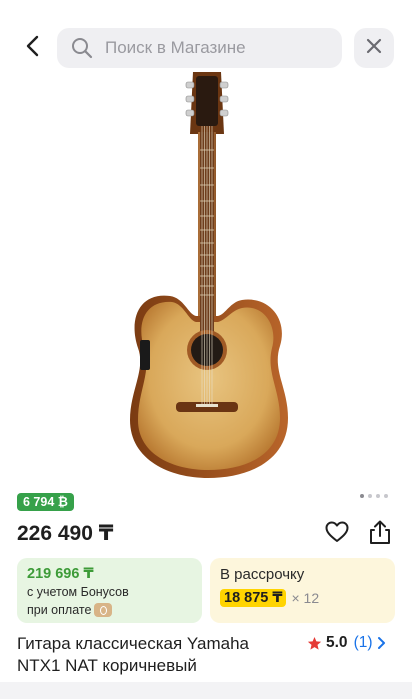  I want to click on bonus-text-line2-row: при оплате, so click(109, 610).